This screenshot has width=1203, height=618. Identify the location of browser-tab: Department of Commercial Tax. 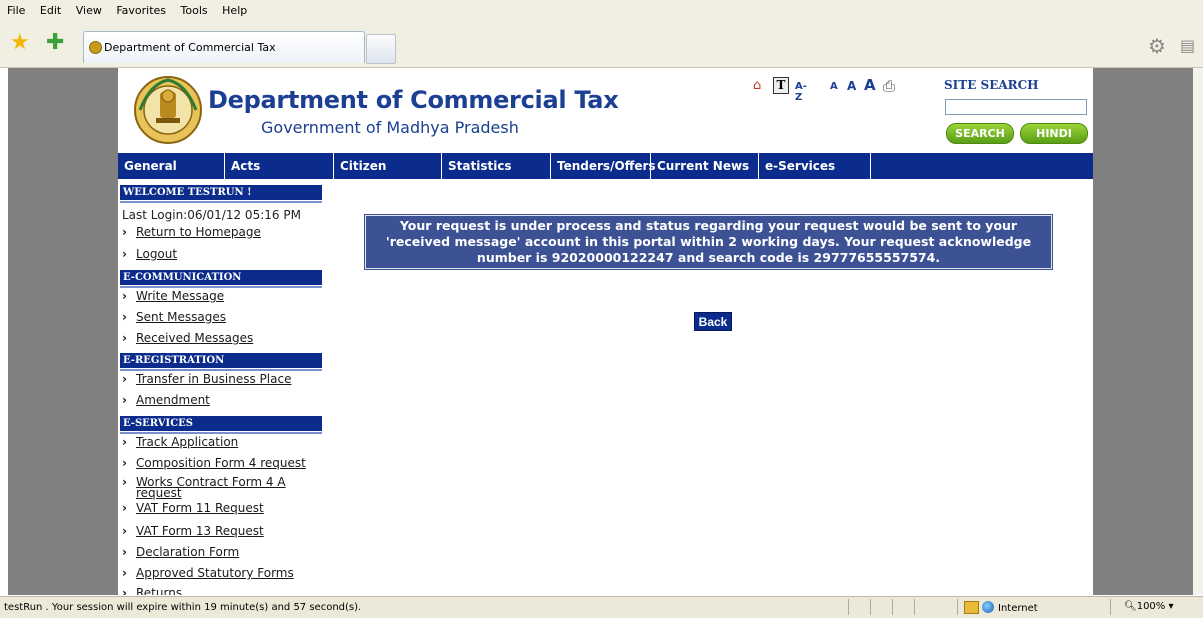
(224, 47).